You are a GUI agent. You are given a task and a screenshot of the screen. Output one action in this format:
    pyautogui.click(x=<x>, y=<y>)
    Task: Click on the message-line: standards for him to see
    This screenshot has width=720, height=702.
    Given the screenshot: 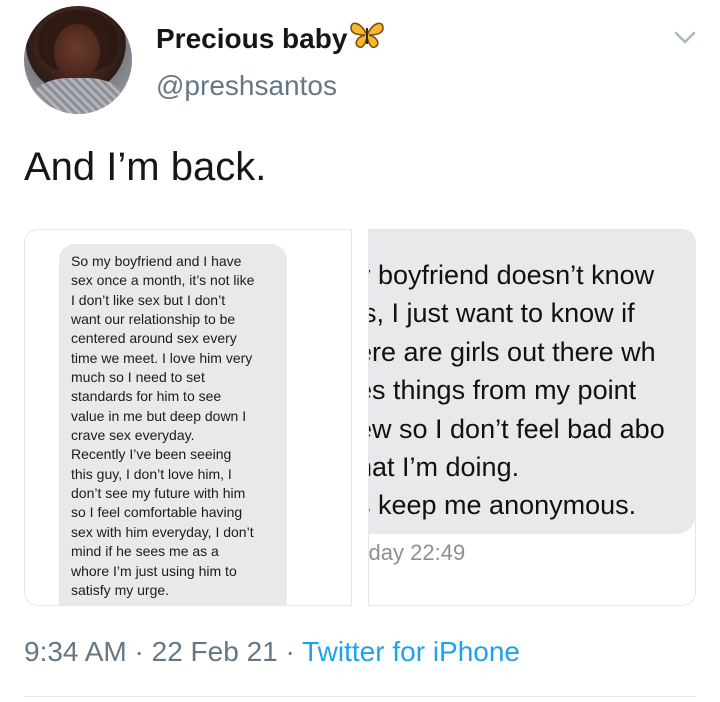 What is the action you would take?
    pyautogui.click(x=146, y=396)
    